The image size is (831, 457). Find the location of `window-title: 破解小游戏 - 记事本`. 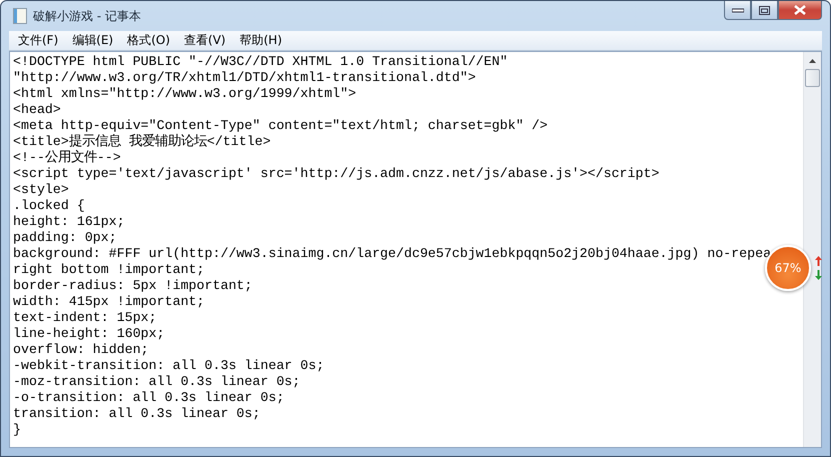

window-title: 破解小游戏 - 记事本 is located at coordinates (87, 16).